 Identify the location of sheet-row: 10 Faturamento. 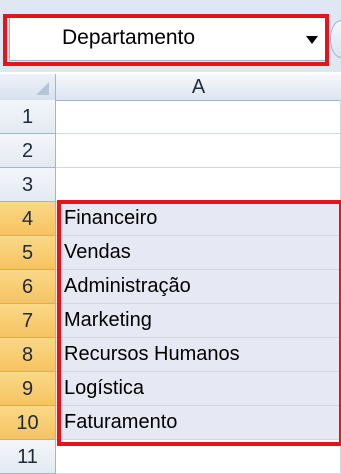
(170, 423).